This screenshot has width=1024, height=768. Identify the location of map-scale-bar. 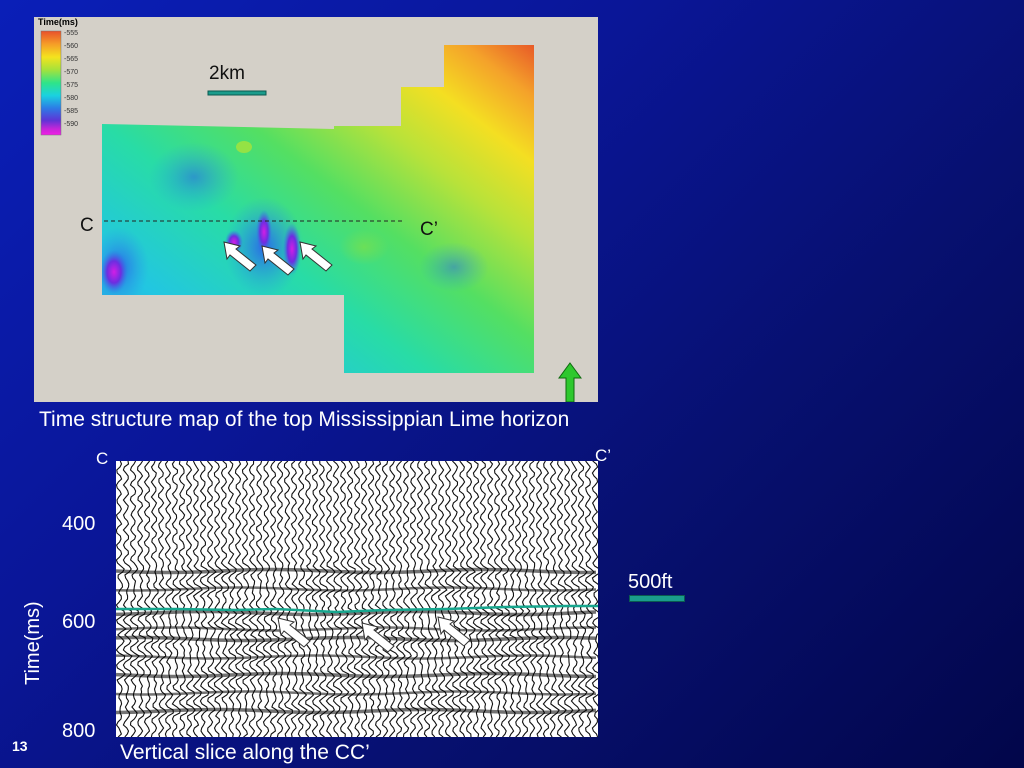
(237, 93).